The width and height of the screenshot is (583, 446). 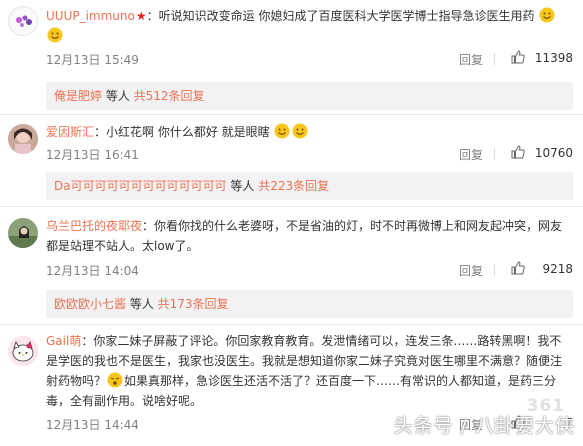 I want to click on hello-kitty-avatar-icon, so click(x=23, y=351).